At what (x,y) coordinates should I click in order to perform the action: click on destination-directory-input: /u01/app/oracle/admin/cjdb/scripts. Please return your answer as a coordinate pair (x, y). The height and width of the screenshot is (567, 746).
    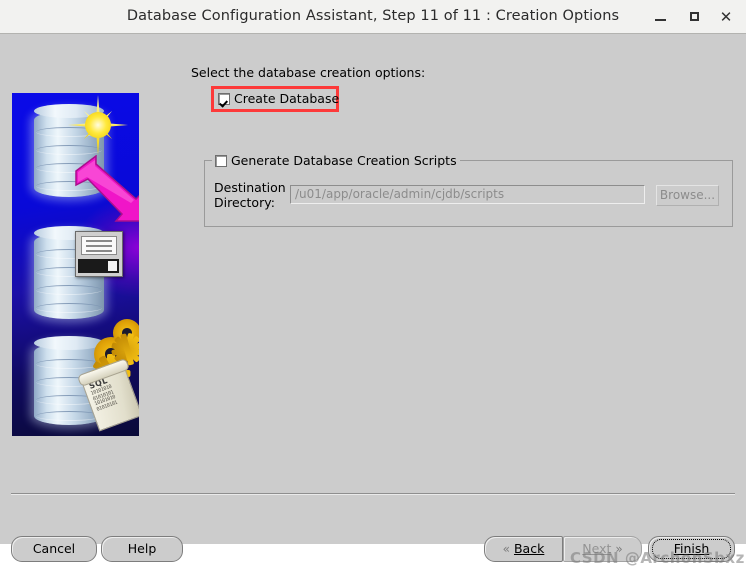
    Looking at the image, I should click on (467, 194).